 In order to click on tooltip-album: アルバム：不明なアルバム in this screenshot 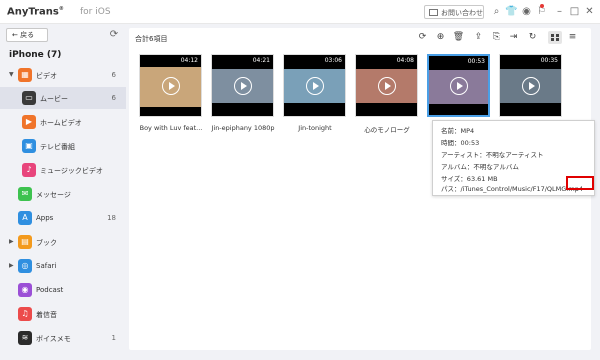, I will do `click(480, 167)`.